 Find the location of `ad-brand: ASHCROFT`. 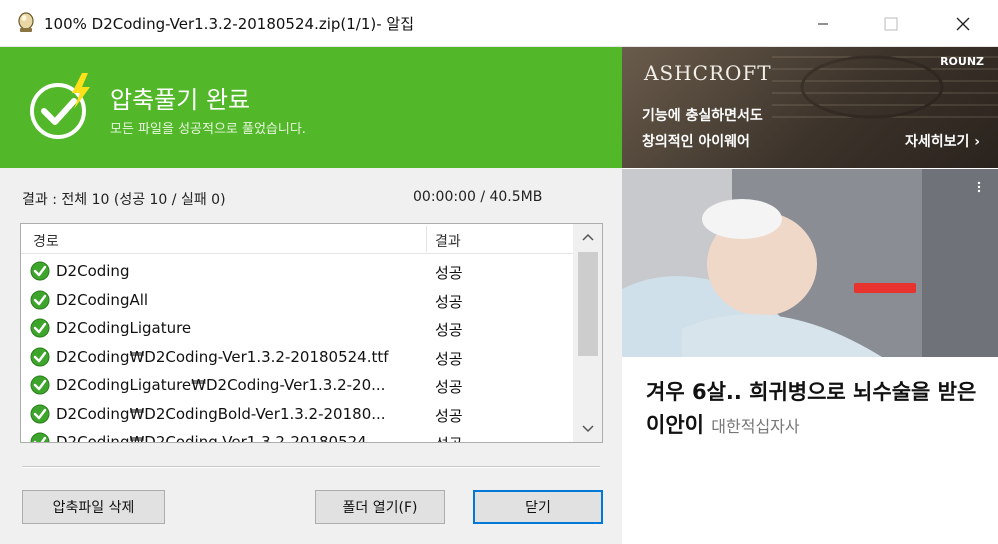

ad-brand: ASHCROFT is located at coordinates (708, 73).